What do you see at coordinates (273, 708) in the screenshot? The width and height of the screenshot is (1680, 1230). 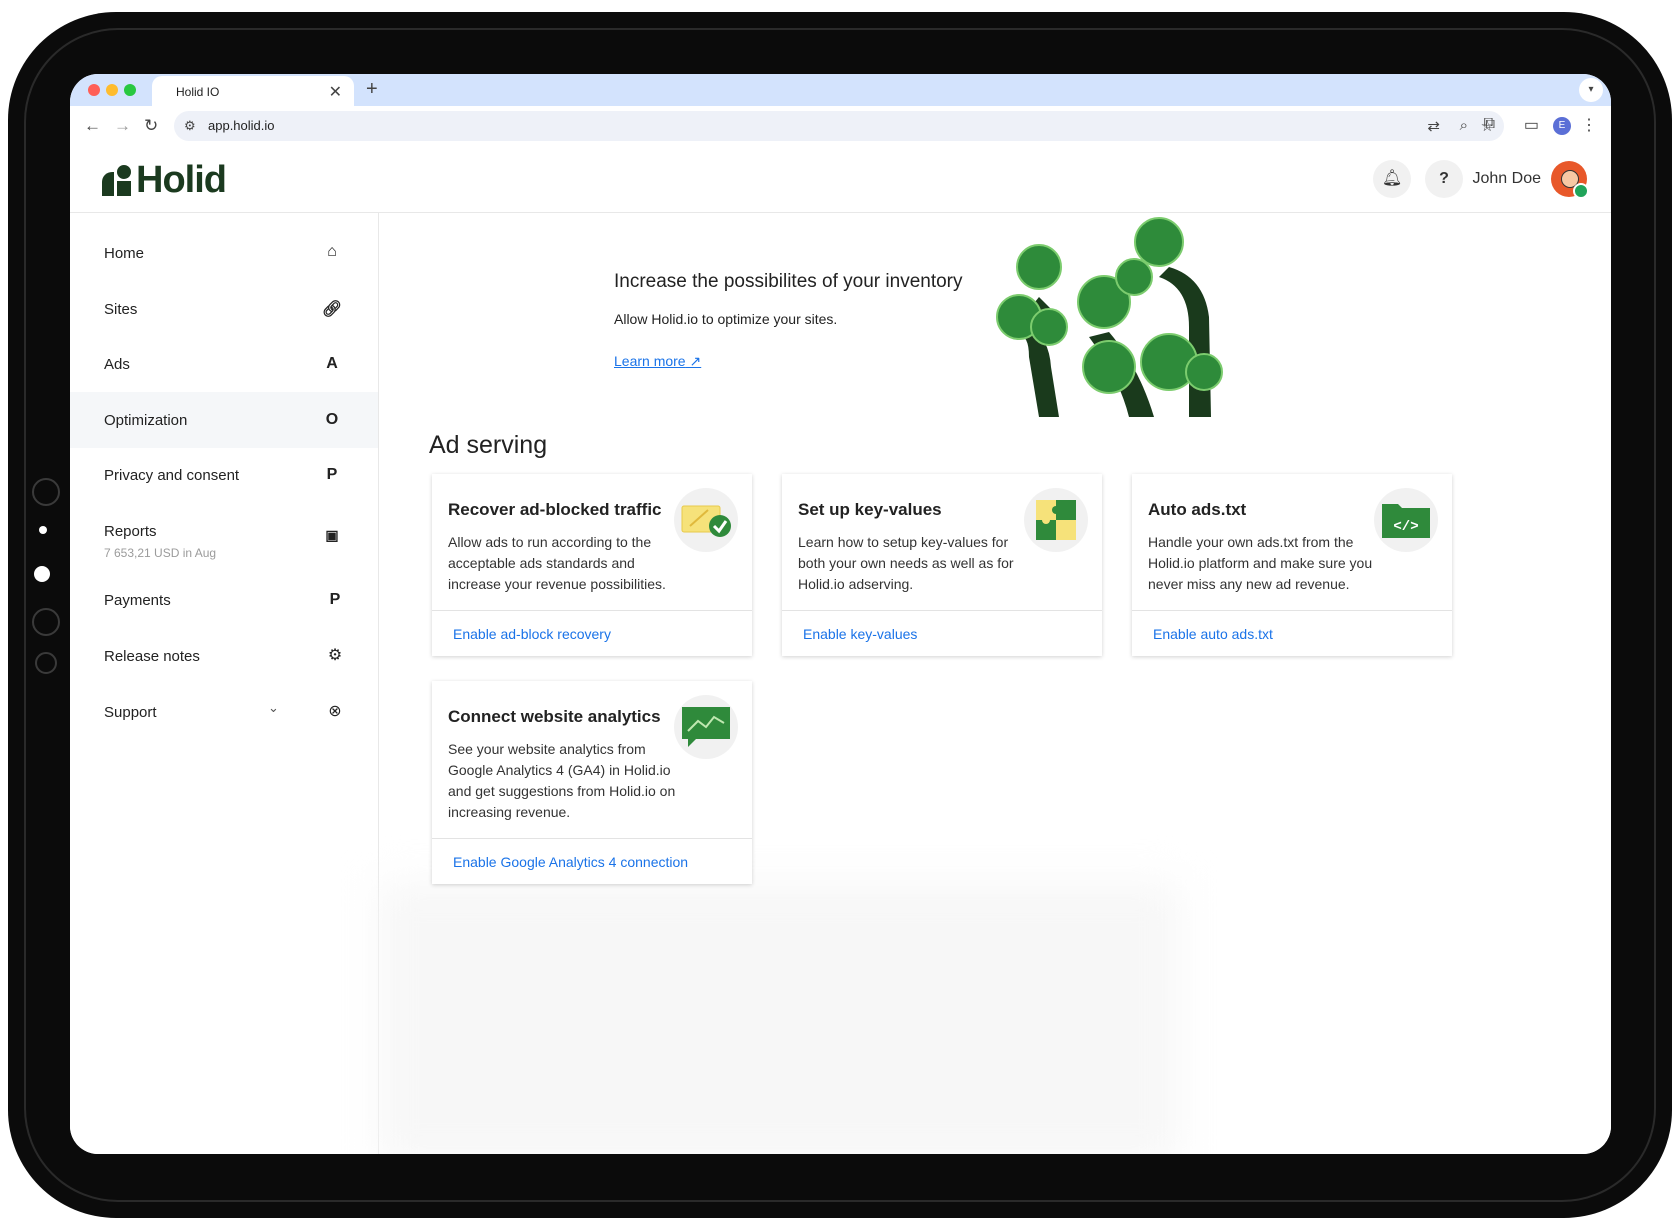 I see `chevron-down-icon: ⌄` at bounding box center [273, 708].